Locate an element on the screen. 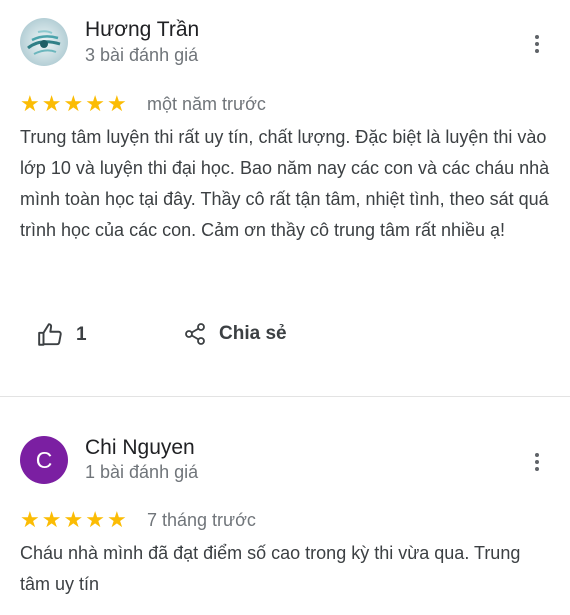 Image resolution: width=570 pixels, height=615 pixels. review-time: 7 tháng trước is located at coordinates (201, 520).